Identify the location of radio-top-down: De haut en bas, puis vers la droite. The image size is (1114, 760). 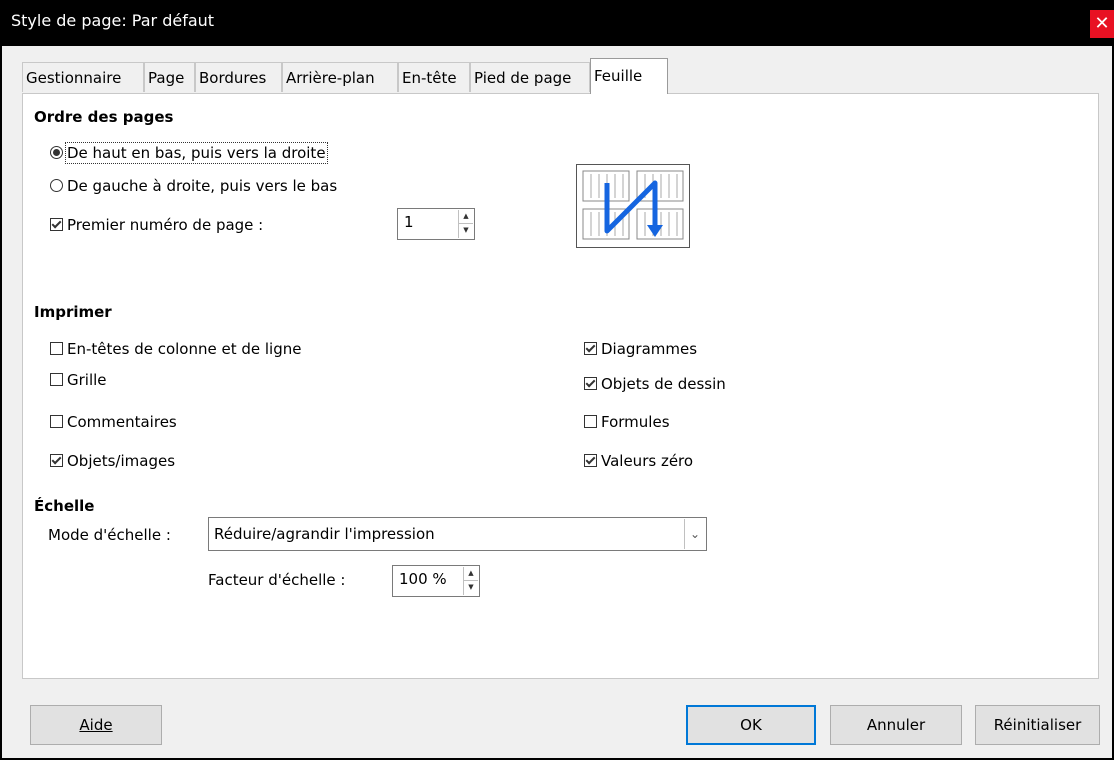
(189, 153).